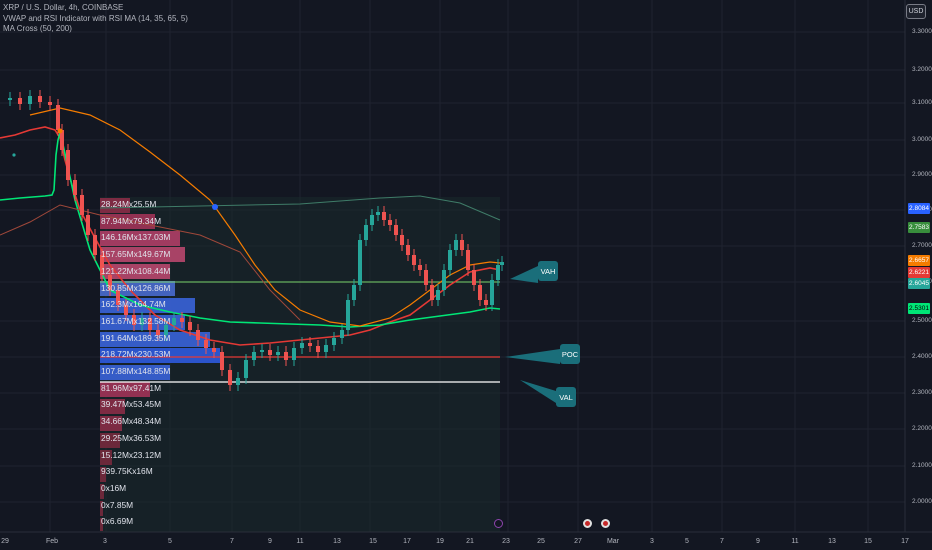 The width and height of the screenshot is (932, 550). What do you see at coordinates (114, 487) in the screenshot?
I see `volume-profile-label: 0x16M` at bounding box center [114, 487].